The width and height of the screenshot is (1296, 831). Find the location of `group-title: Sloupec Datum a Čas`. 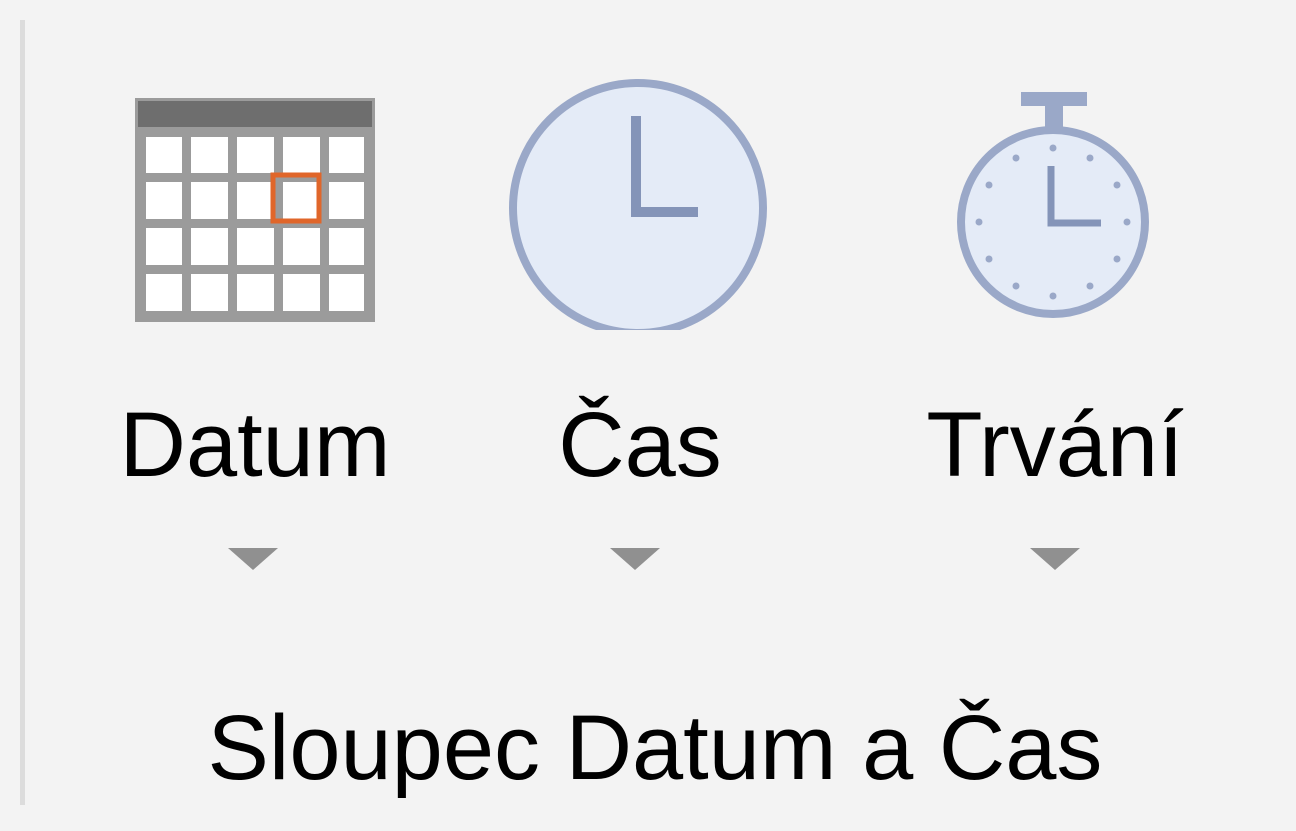

group-title: Sloupec Datum a Čas is located at coordinates (655, 748).